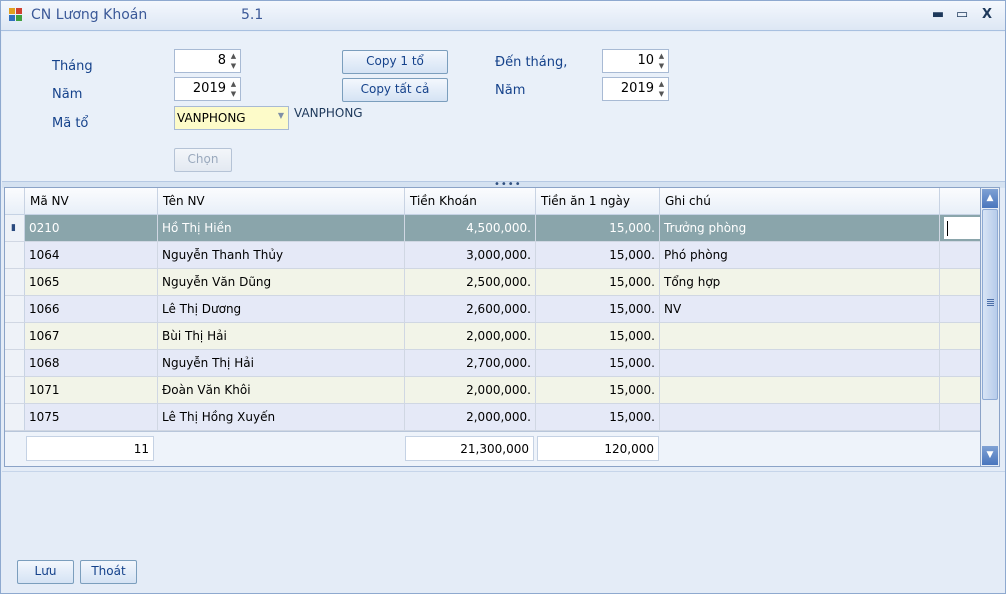 This screenshot has height=594, width=1006. Describe the element at coordinates (492, 448) in the screenshot. I see `grid-footer: 11 21,300,000 120,000` at that location.